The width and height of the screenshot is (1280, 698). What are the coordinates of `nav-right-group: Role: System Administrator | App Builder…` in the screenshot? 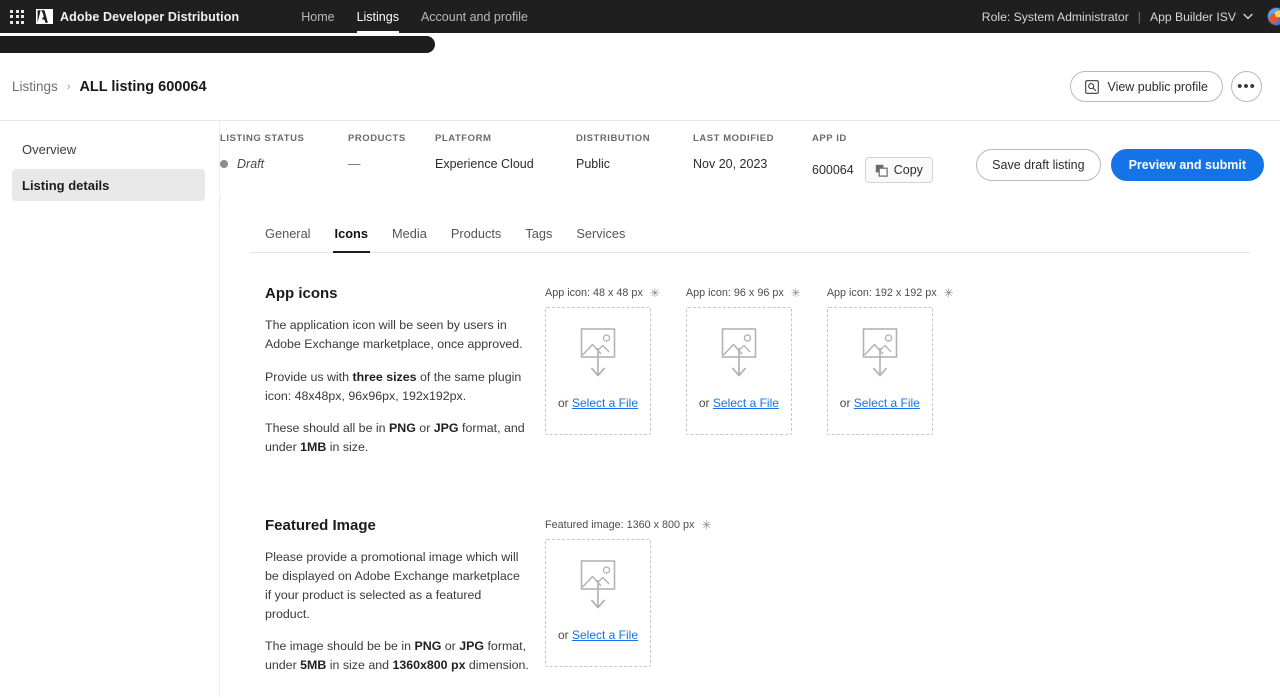 It's located at (1131, 16).